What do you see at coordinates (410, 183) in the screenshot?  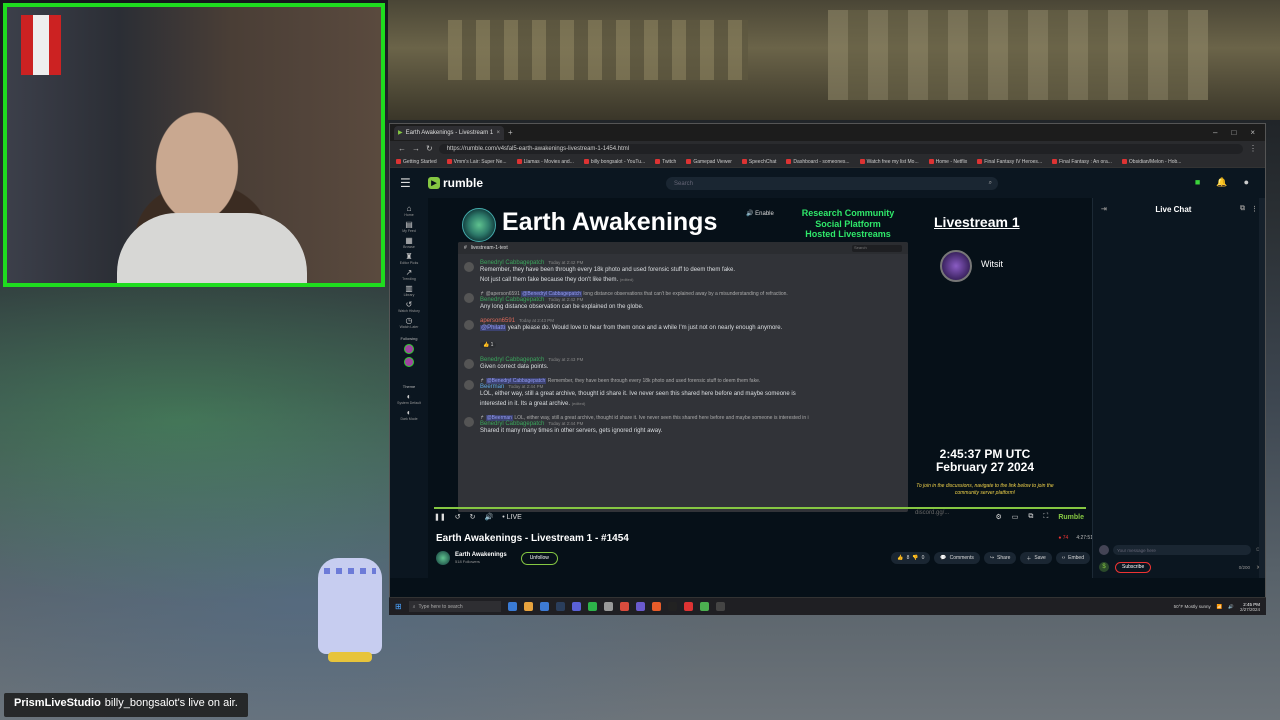 I see `menu-icon: ☰` at bounding box center [410, 183].